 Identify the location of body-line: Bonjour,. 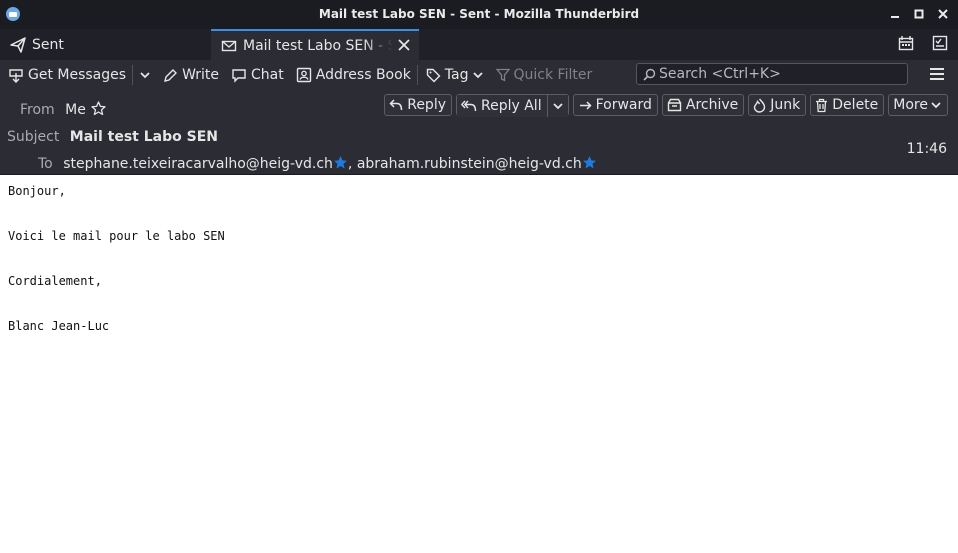
(37, 191).